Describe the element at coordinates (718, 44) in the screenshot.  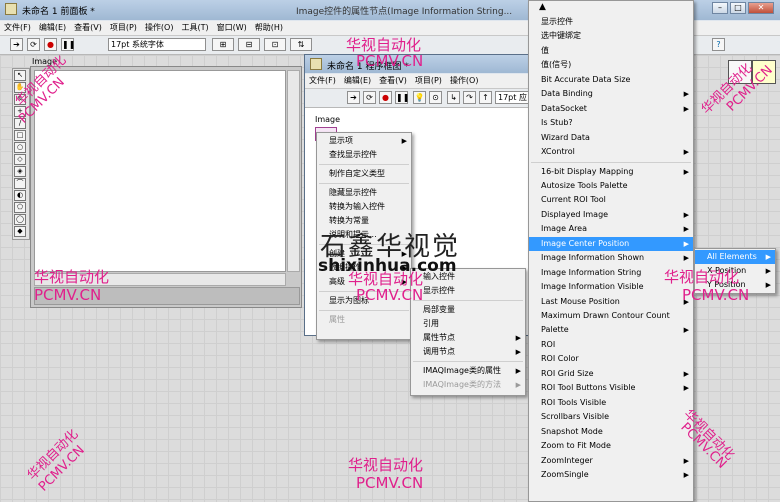
I see `help-icon: ?` at that location.